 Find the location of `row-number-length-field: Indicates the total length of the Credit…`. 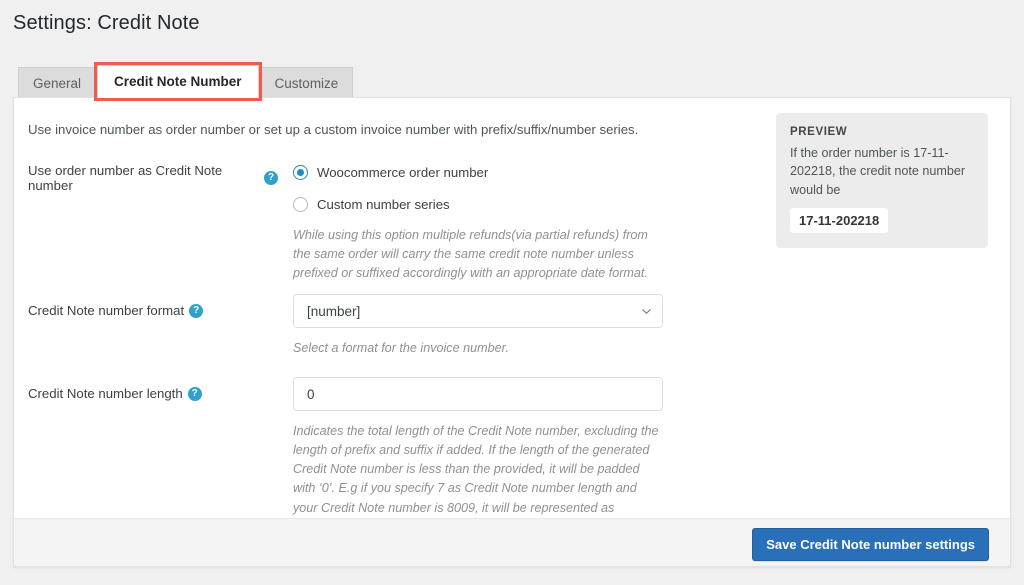

row-number-length-field: Indicates the total length of the Credit… is located at coordinates (478, 457).